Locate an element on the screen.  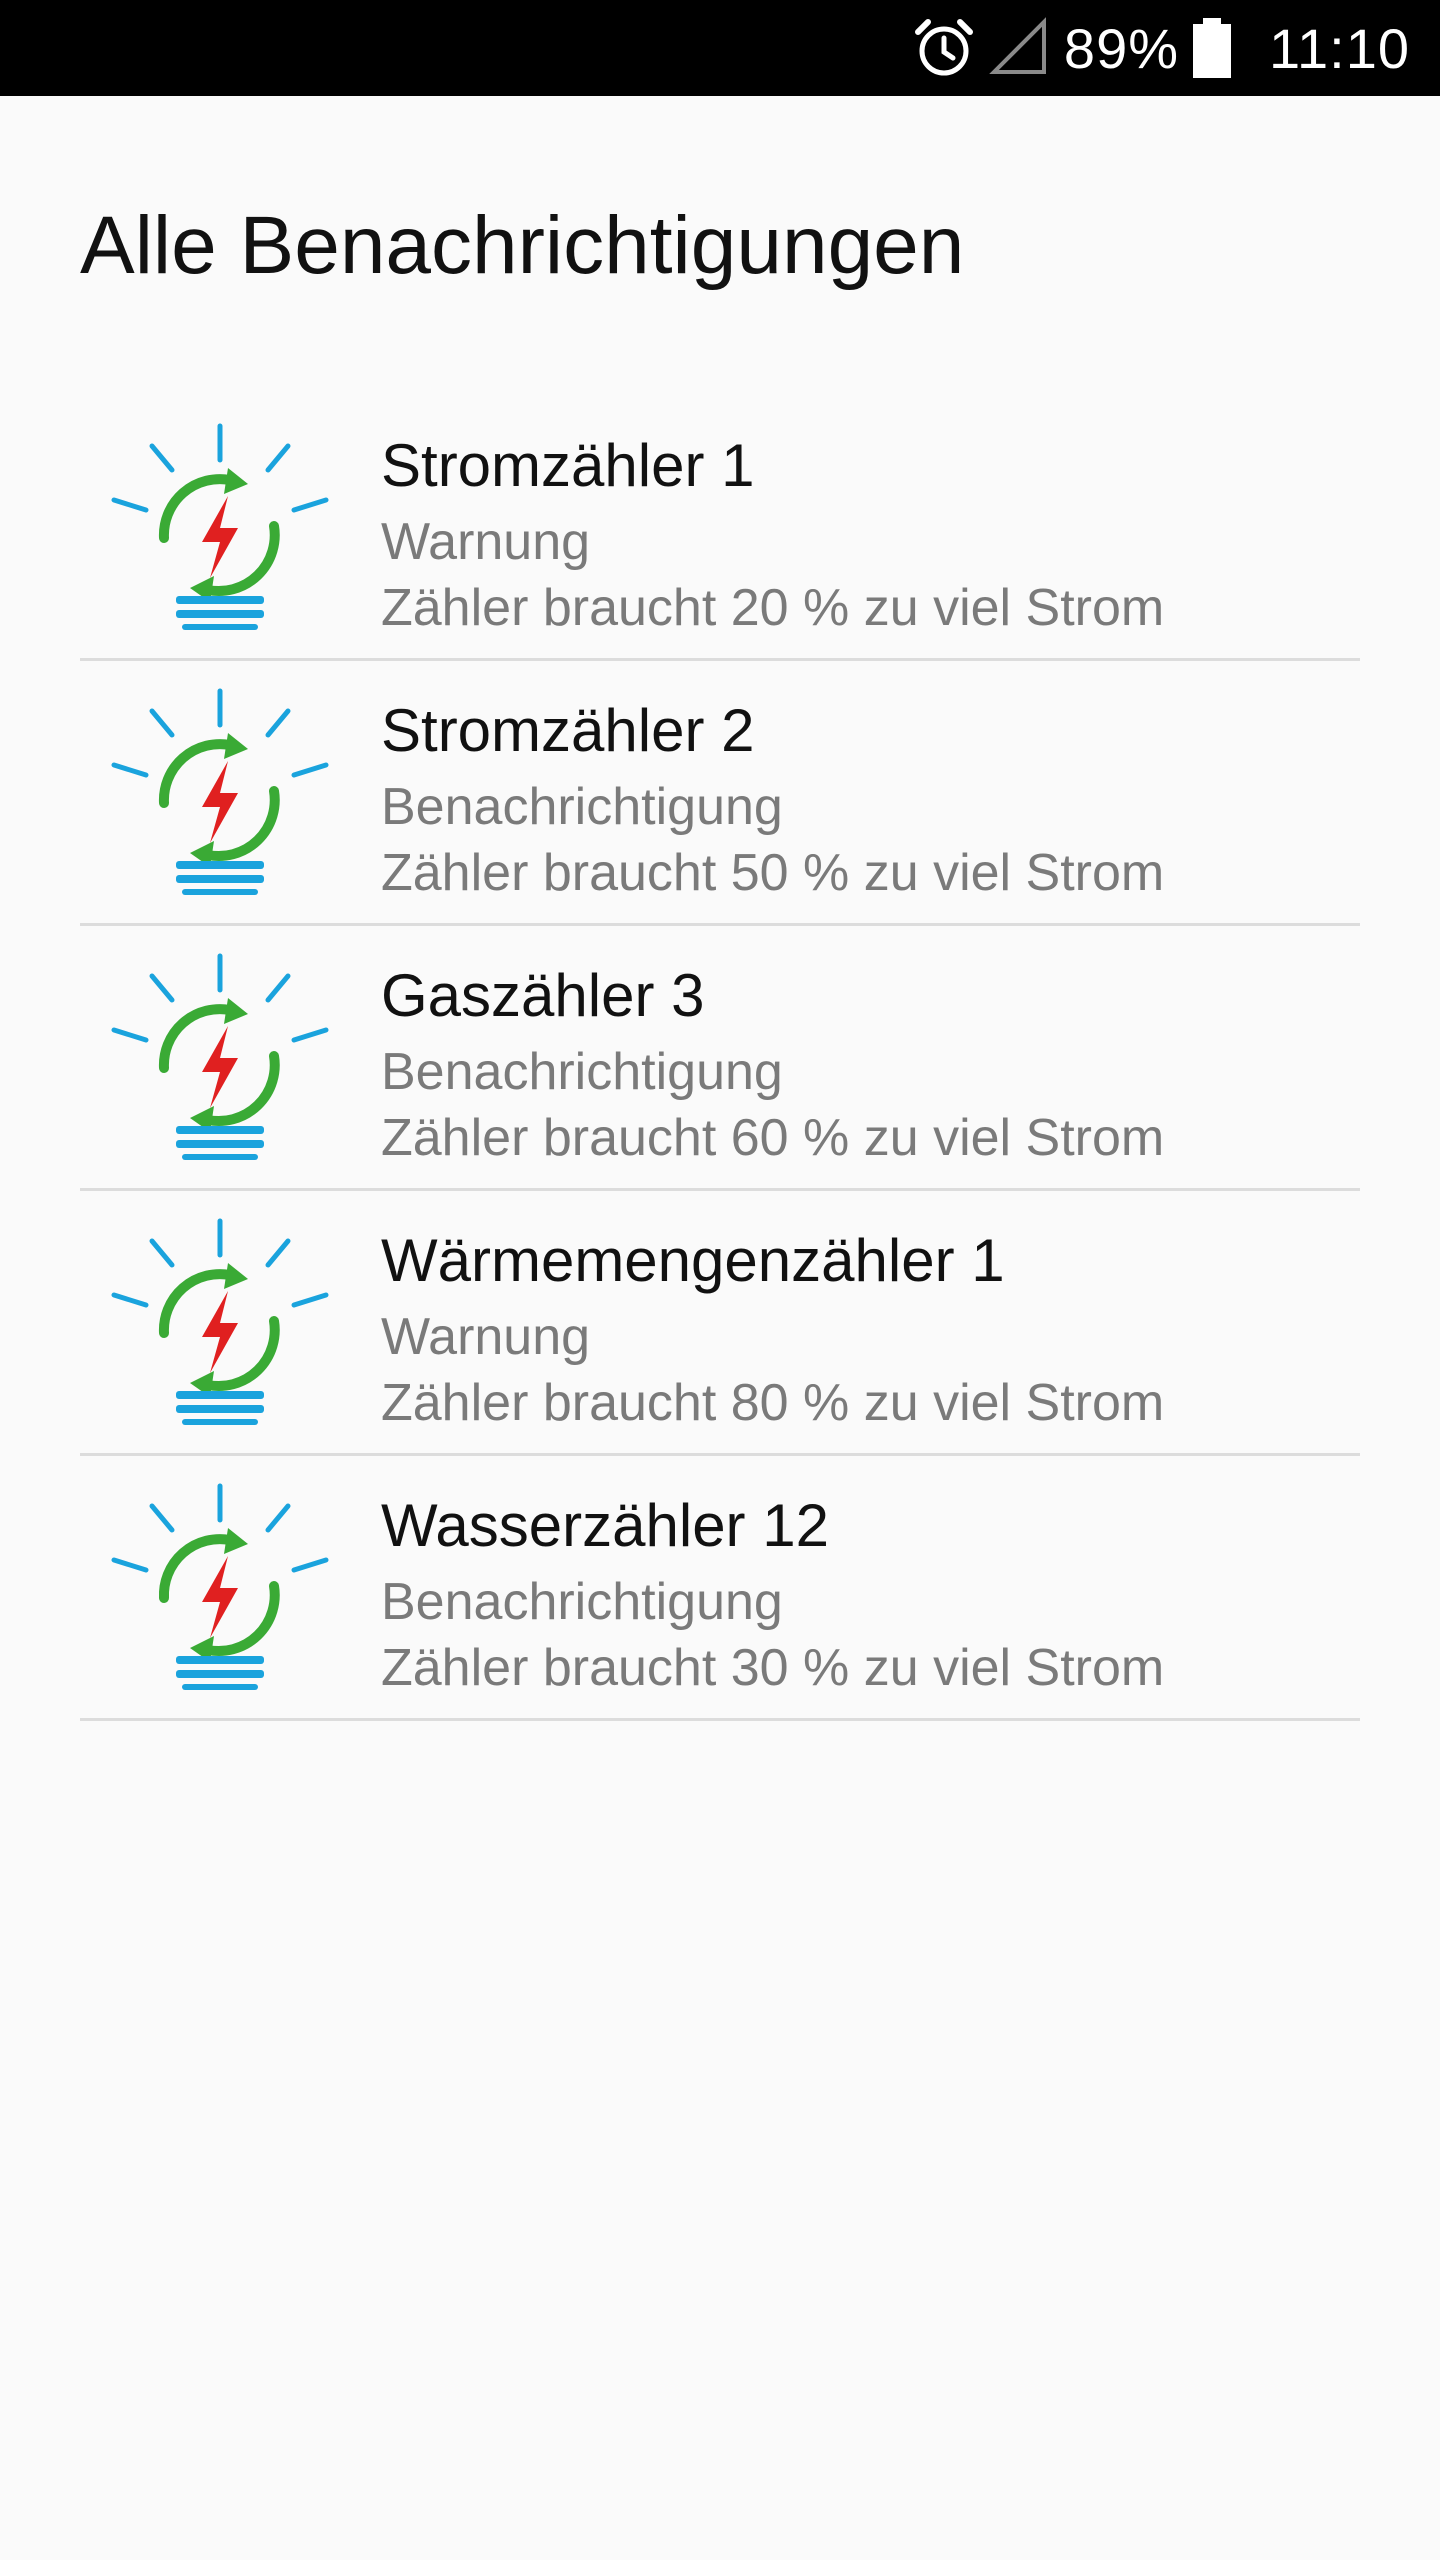
alarm-clock-icon is located at coordinates (944, 48).